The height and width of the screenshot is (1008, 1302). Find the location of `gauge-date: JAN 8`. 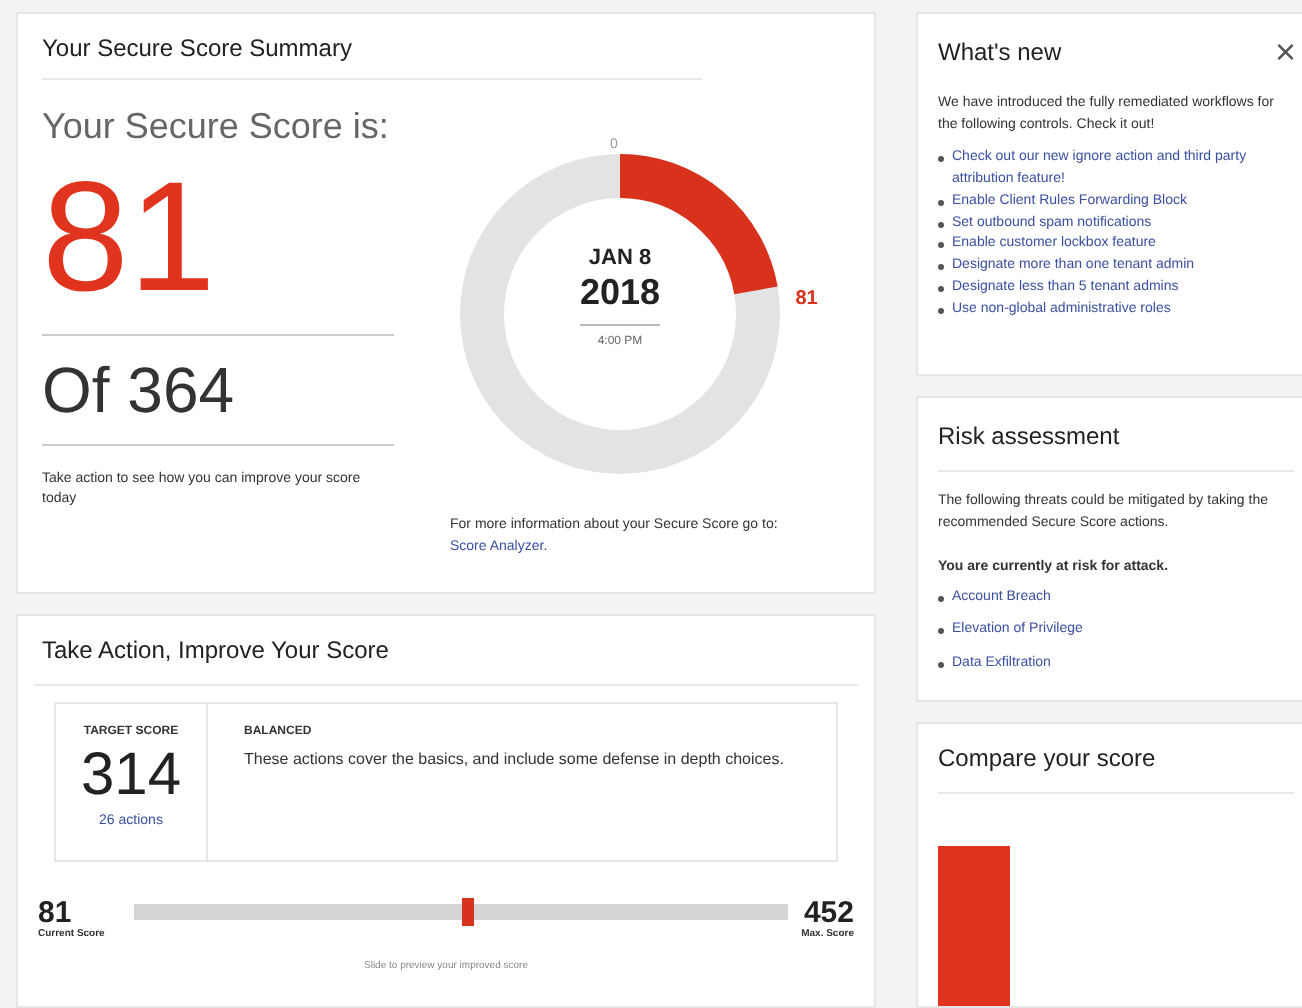

gauge-date: JAN 8 is located at coordinates (620, 259).